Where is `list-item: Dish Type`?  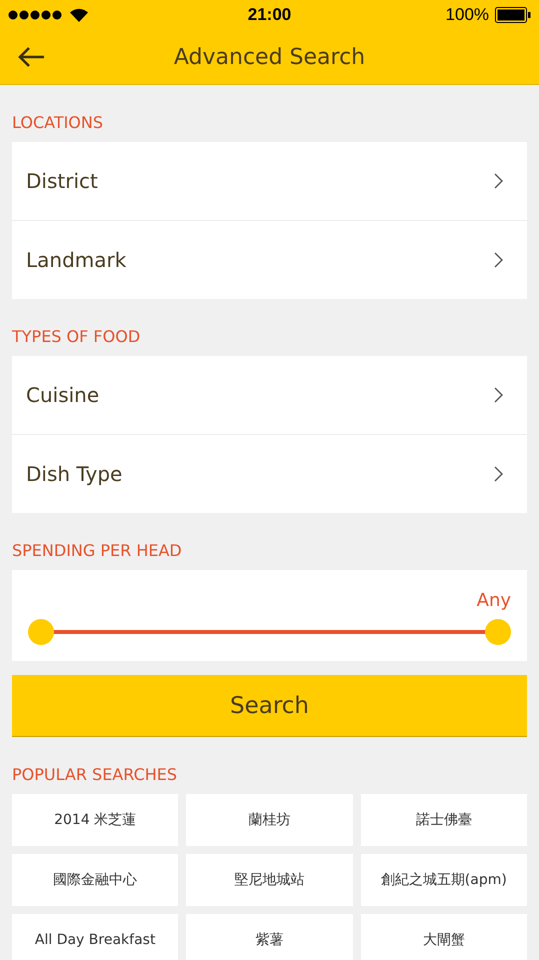 list-item: Dish Type is located at coordinates (269, 474).